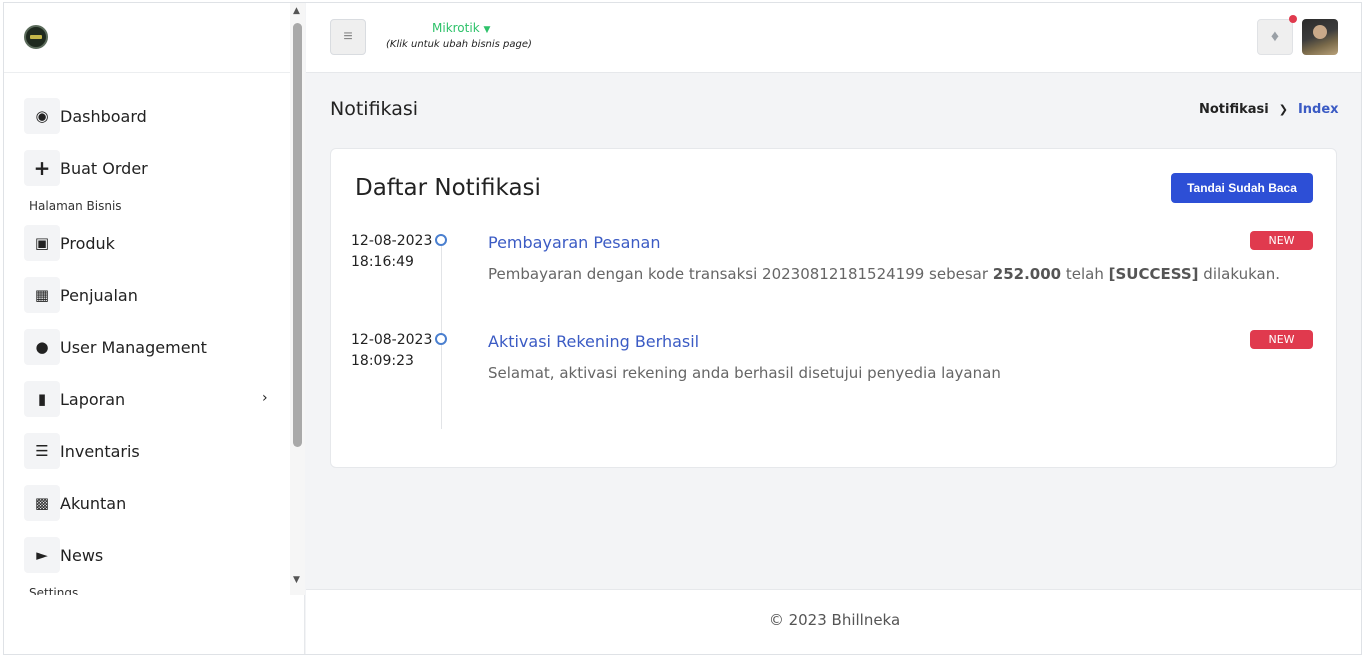 The image size is (1365, 659). Describe the element at coordinates (1085, 274) in the screenshot. I see `notification-body-text: telah` at that location.